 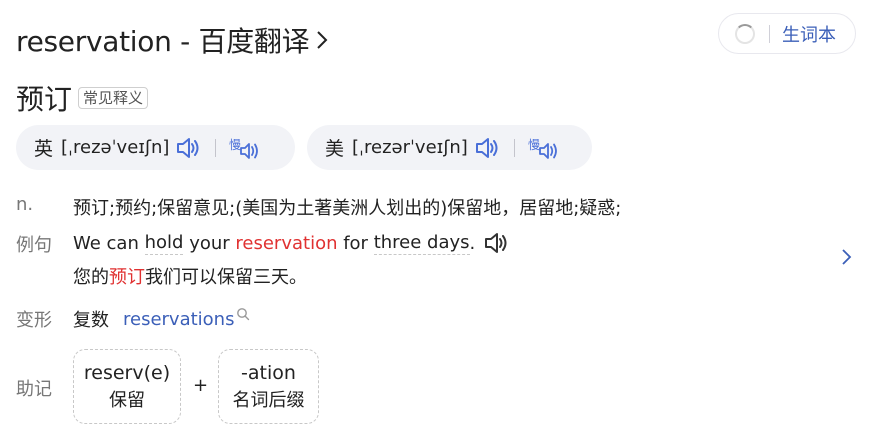 I want to click on morpheme-card: reserv(e) 保留, so click(x=127, y=386).